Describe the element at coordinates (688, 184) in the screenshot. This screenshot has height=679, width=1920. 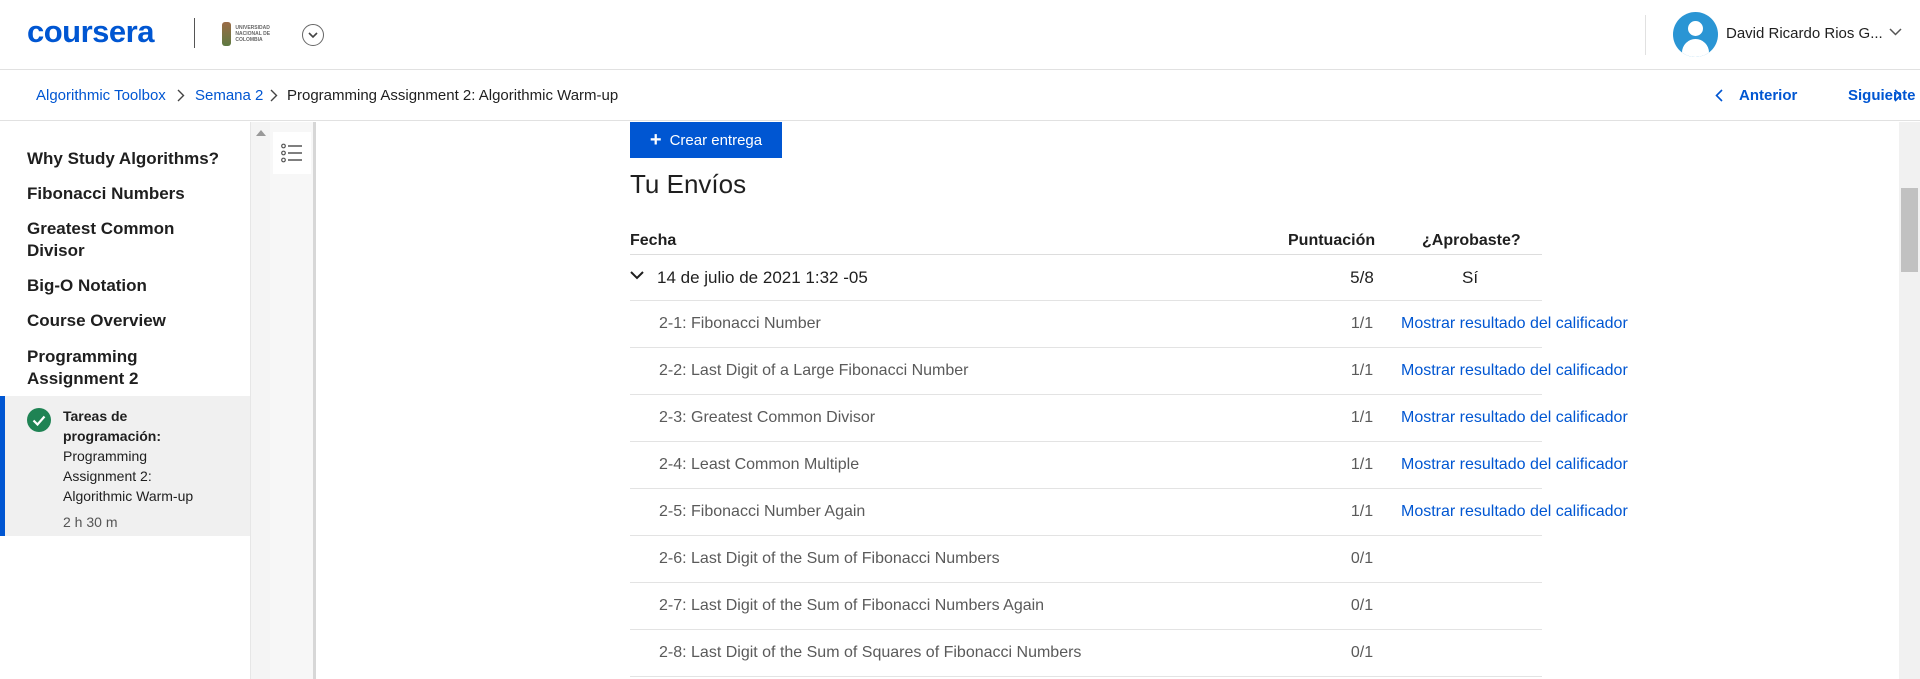
I see `submissions-title: Tu Envíos` at that location.